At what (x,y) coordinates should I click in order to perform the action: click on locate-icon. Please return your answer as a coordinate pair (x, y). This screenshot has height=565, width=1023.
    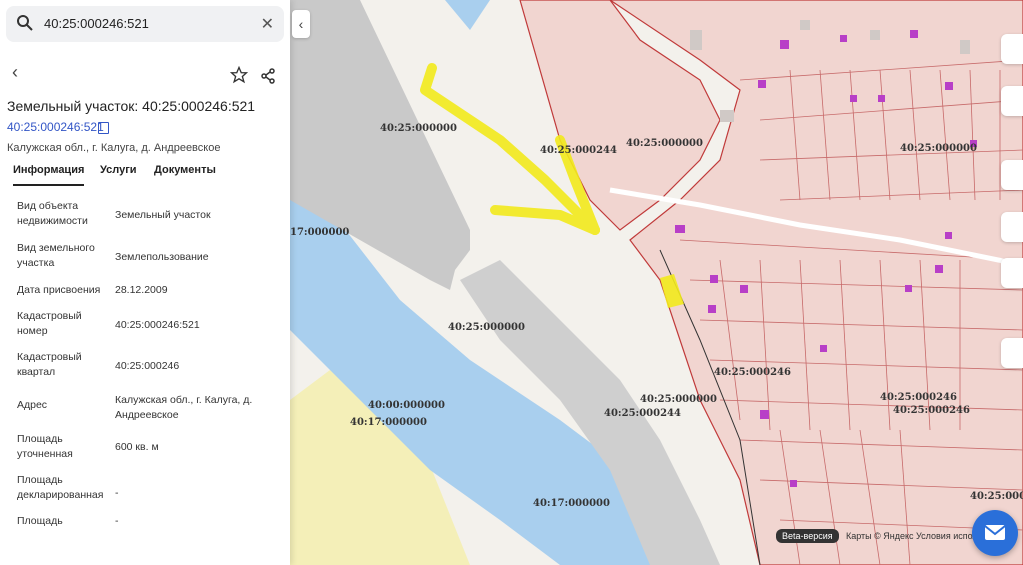
    Looking at the image, I should click on (1012, 353).